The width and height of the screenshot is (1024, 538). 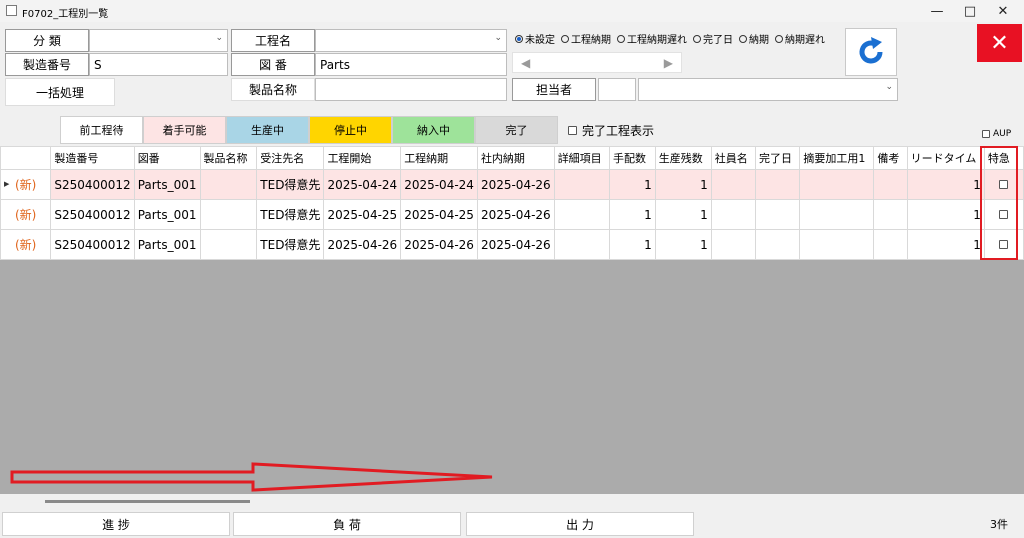 I want to click on column-header: 社員名, so click(x=733, y=158).